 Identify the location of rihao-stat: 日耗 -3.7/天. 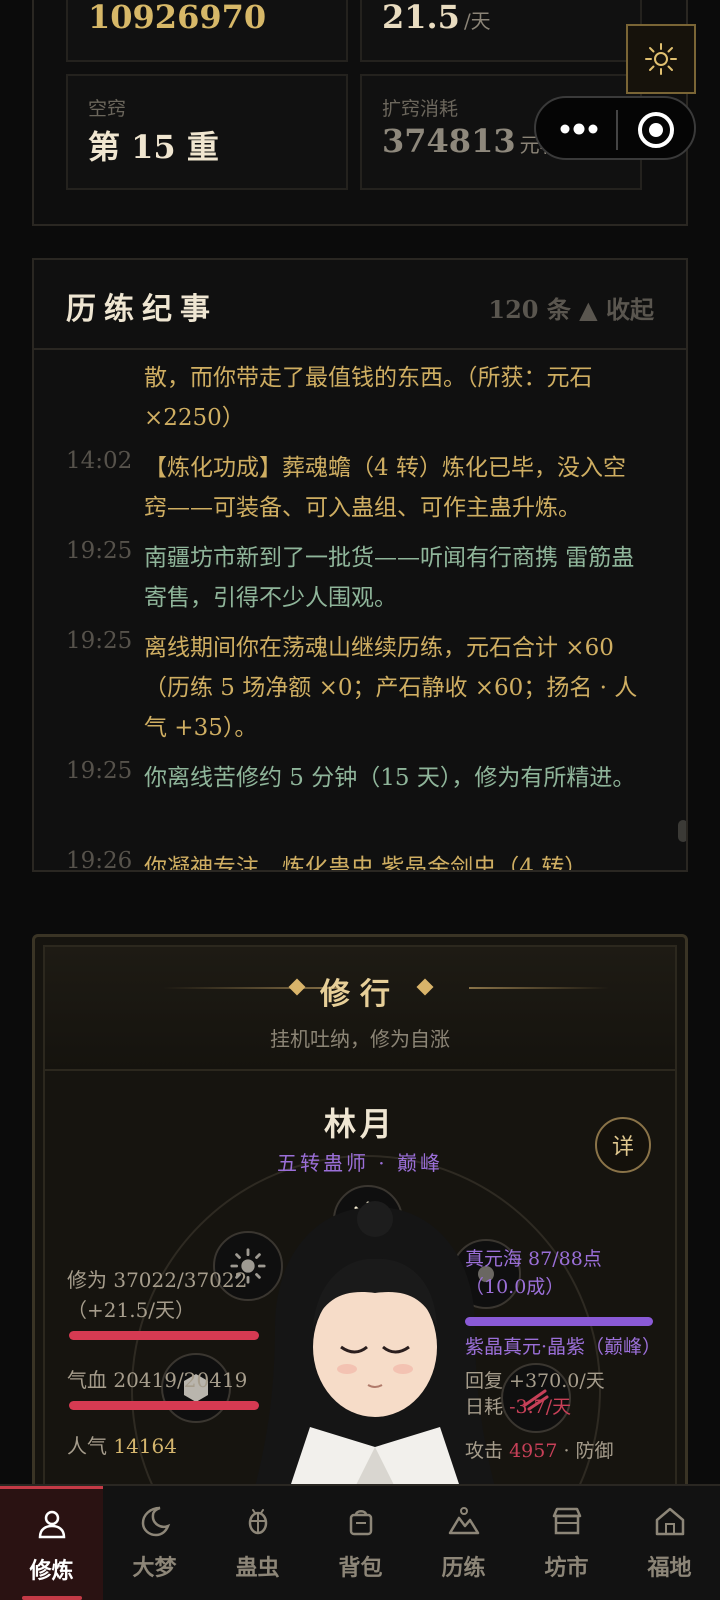
(518, 1407).